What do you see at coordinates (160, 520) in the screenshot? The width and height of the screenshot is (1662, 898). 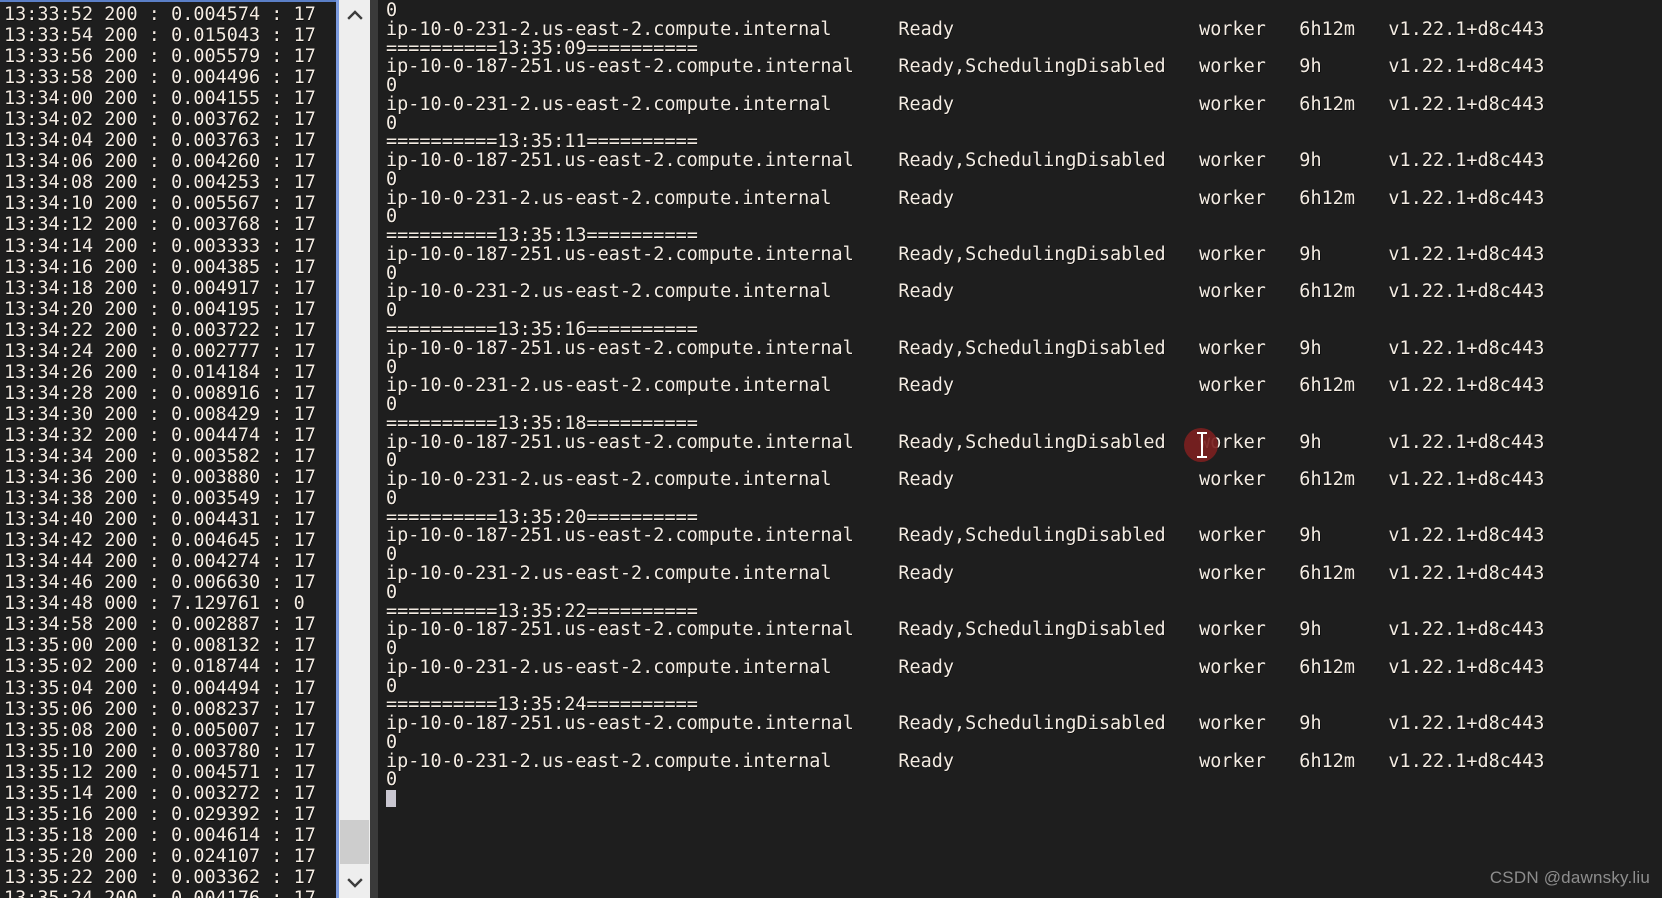 I see `terminal-line: 13:34:40 200 : 0.004431 : 17` at bounding box center [160, 520].